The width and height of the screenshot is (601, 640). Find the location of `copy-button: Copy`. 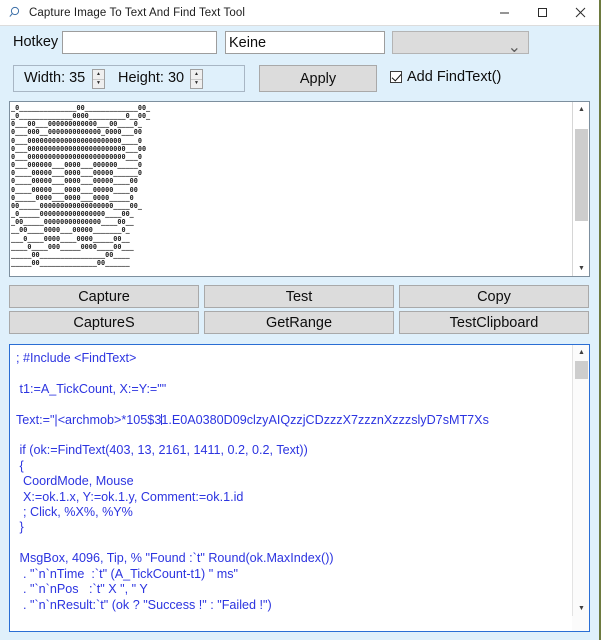

copy-button: Copy is located at coordinates (494, 296).